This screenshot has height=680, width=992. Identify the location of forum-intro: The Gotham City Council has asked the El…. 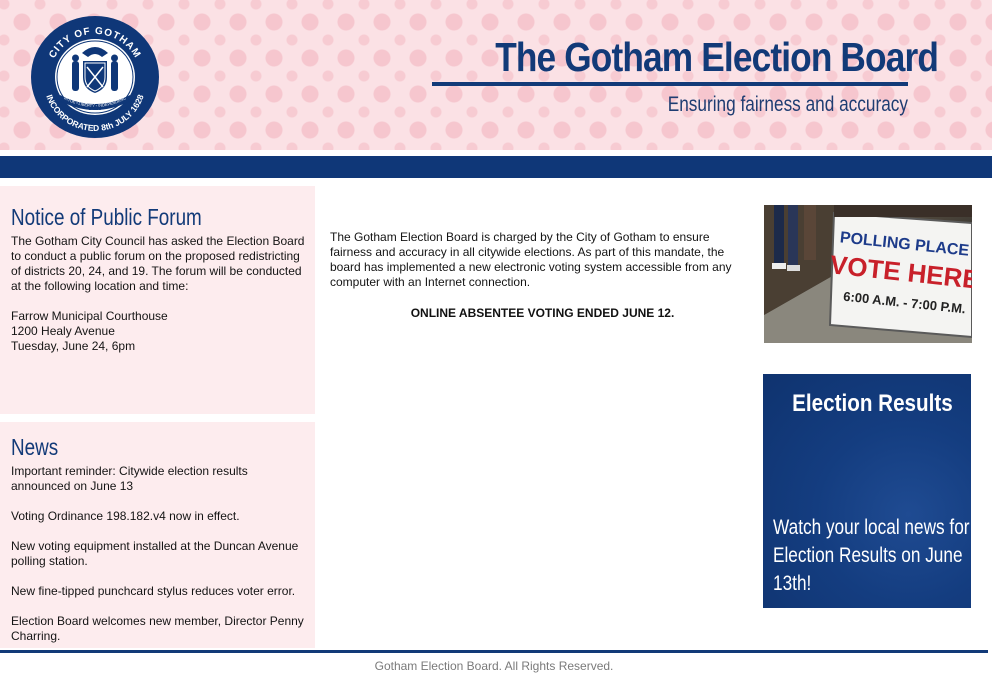
(158, 263).